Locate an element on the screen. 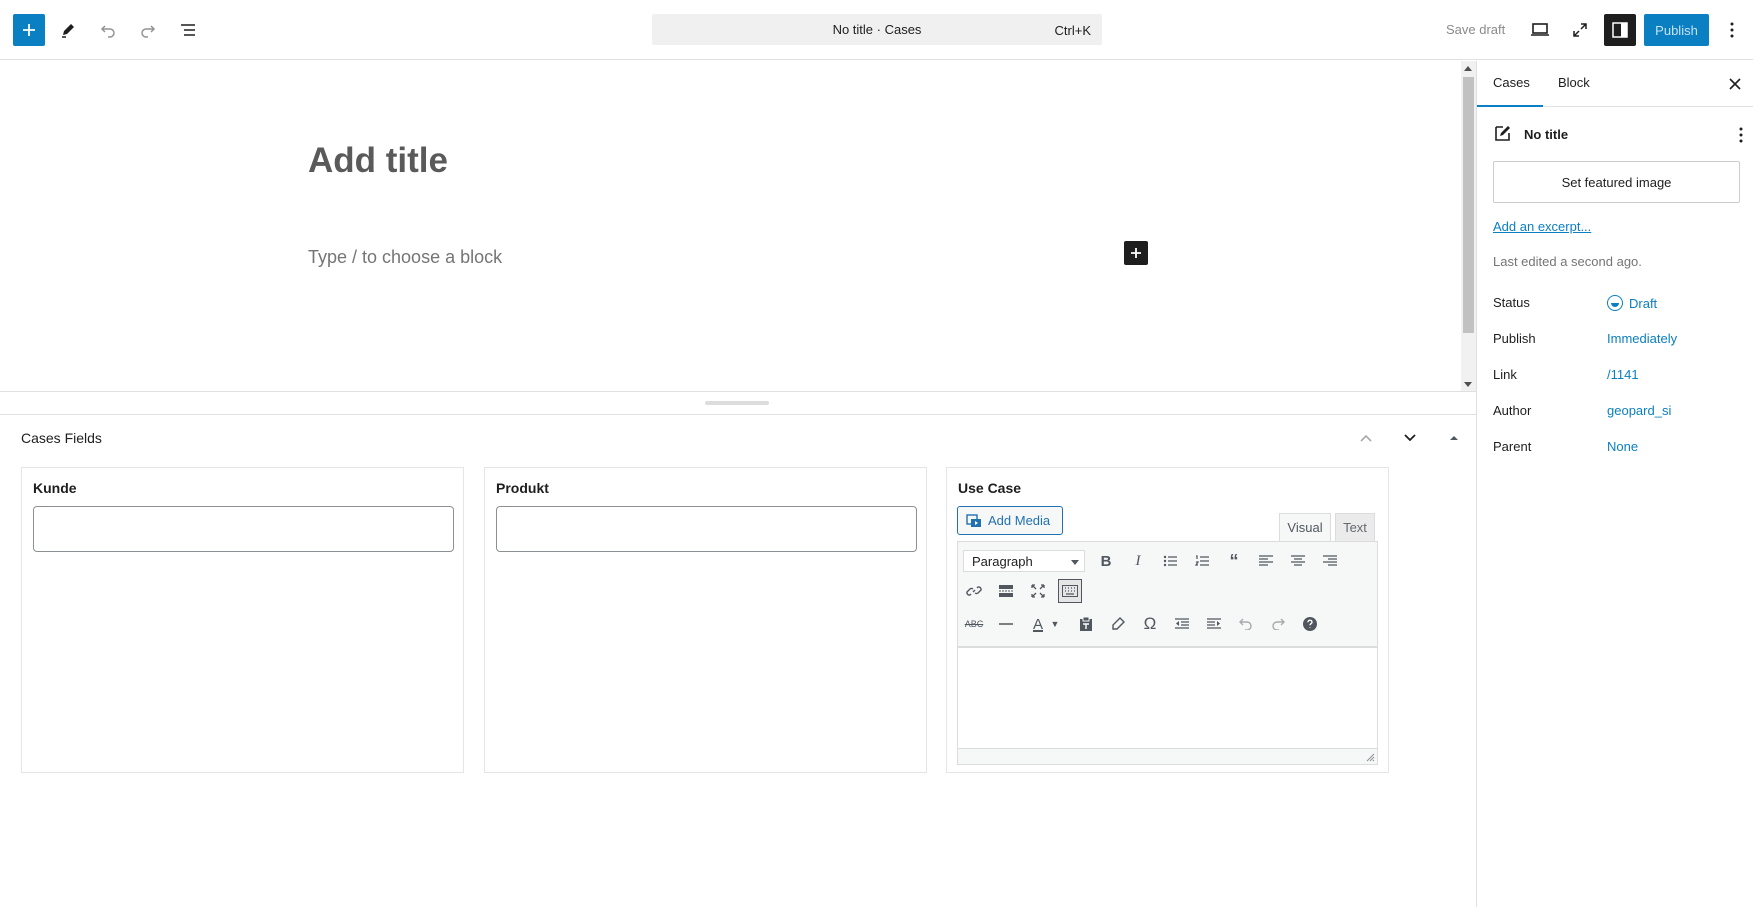 The image size is (1753, 907). preview-button is located at coordinates (1540, 30).